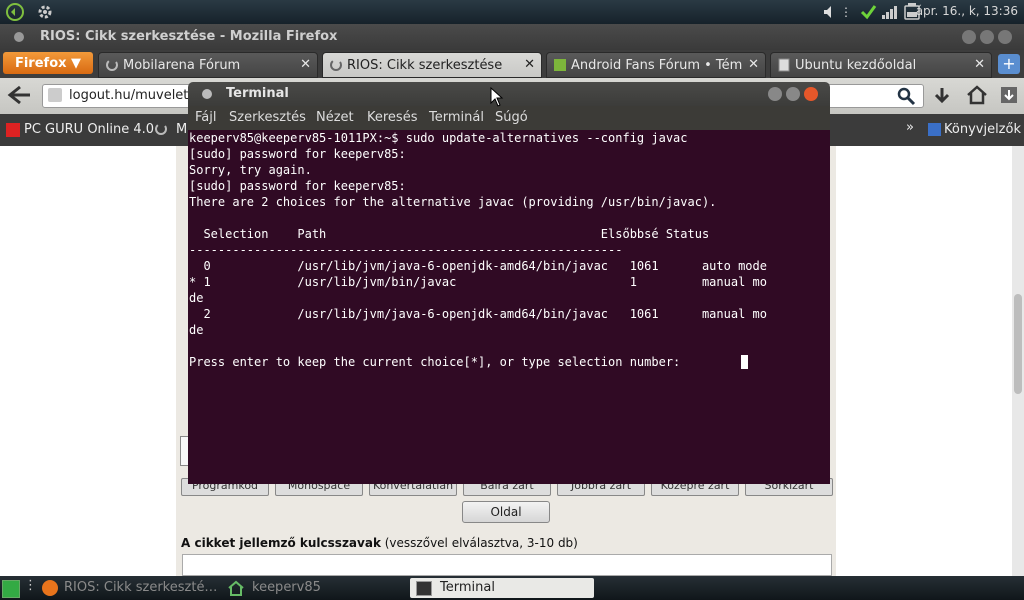 This screenshot has height=600, width=1024. Describe the element at coordinates (467, 587) in the screenshot. I see `taskbar-label: Terminal` at that location.